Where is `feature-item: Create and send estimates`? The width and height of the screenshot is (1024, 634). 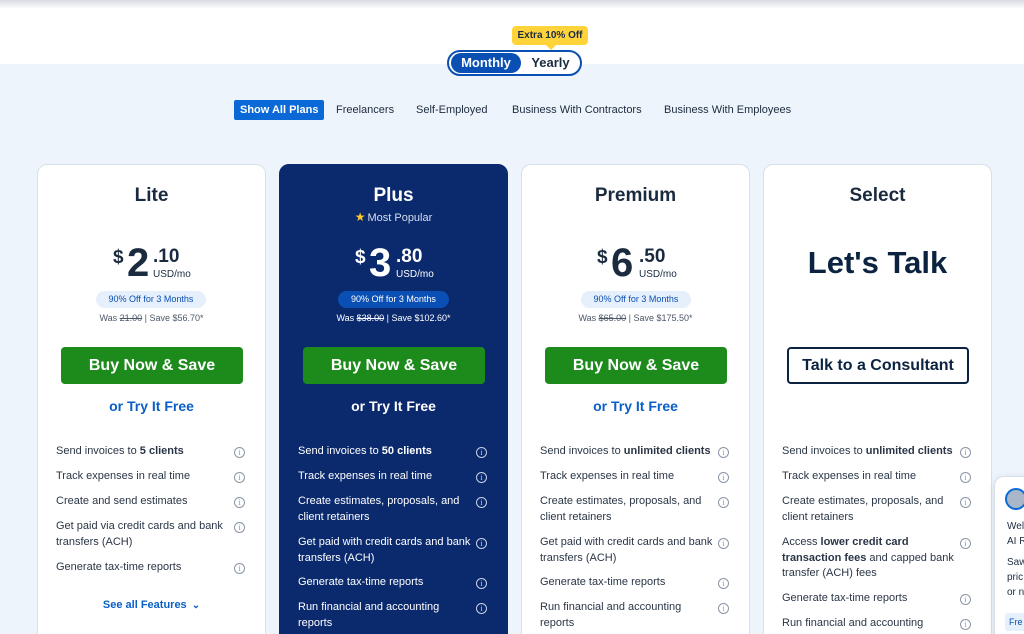
feature-item: Create and send estimates is located at coordinates (122, 501).